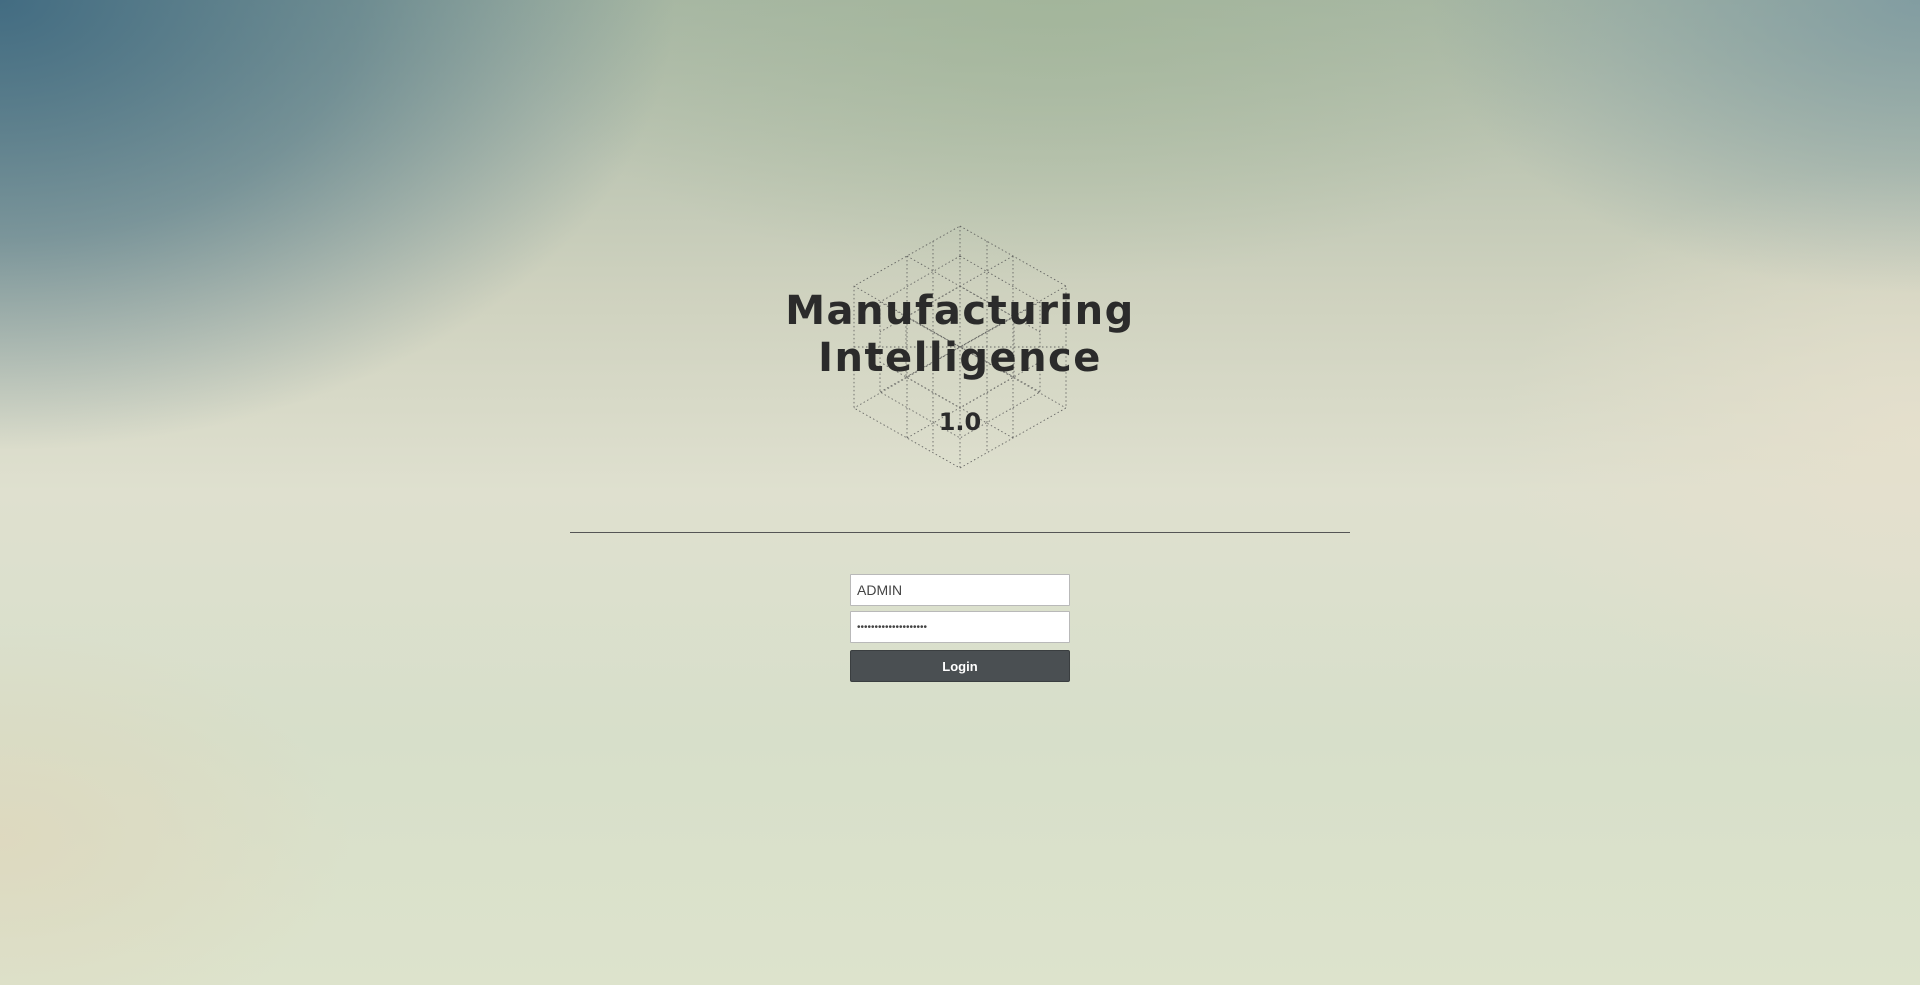 This screenshot has width=1920, height=985. Describe the element at coordinates (960, 532) in the screenshot. I see `divider` at that location.